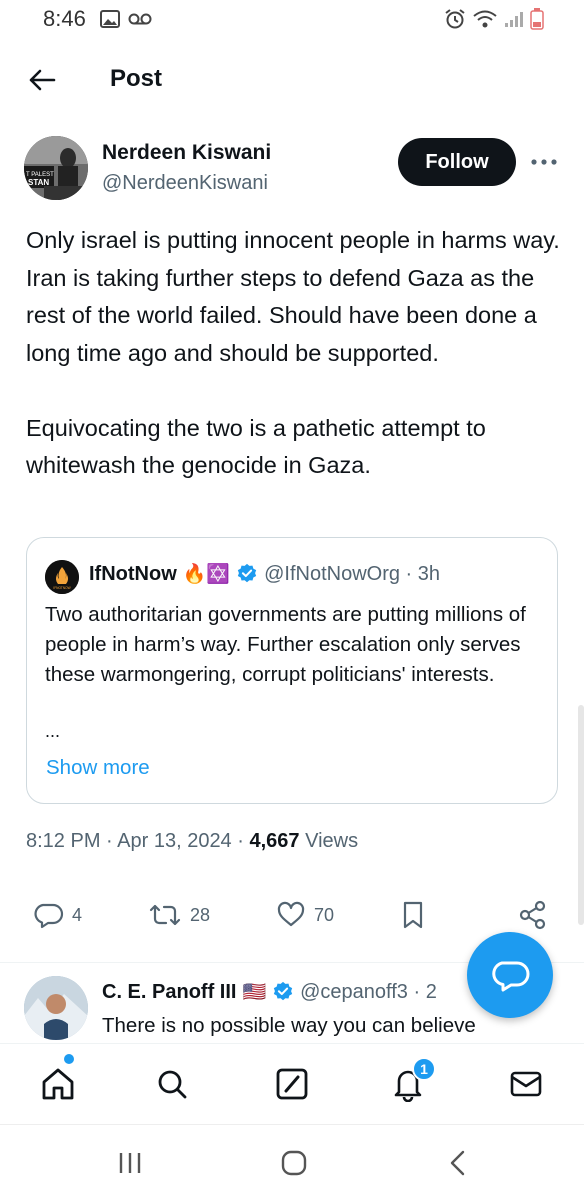 The width and height of the screenshot is (584, 1200). I want to click on nav-grok, so click(292, 1084).